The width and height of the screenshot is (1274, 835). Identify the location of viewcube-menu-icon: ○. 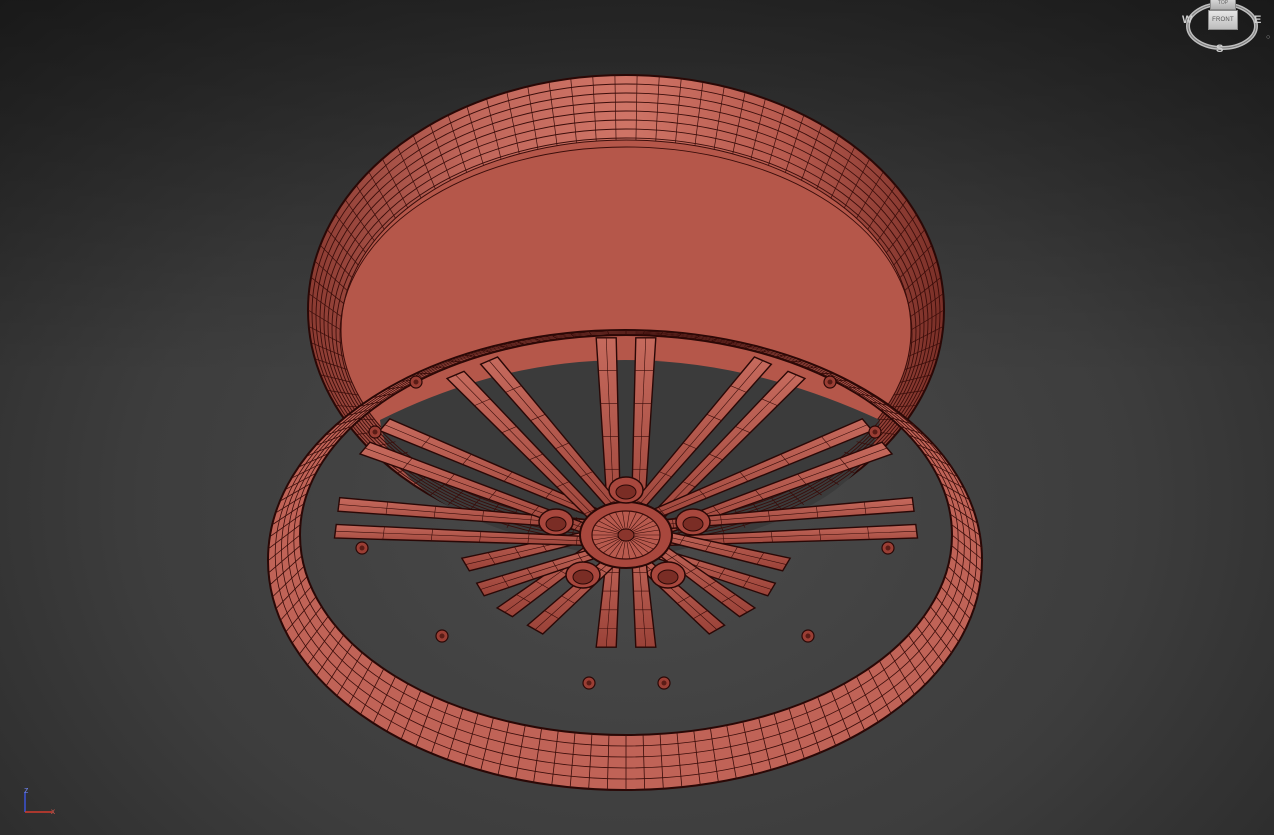
(1268, 37).